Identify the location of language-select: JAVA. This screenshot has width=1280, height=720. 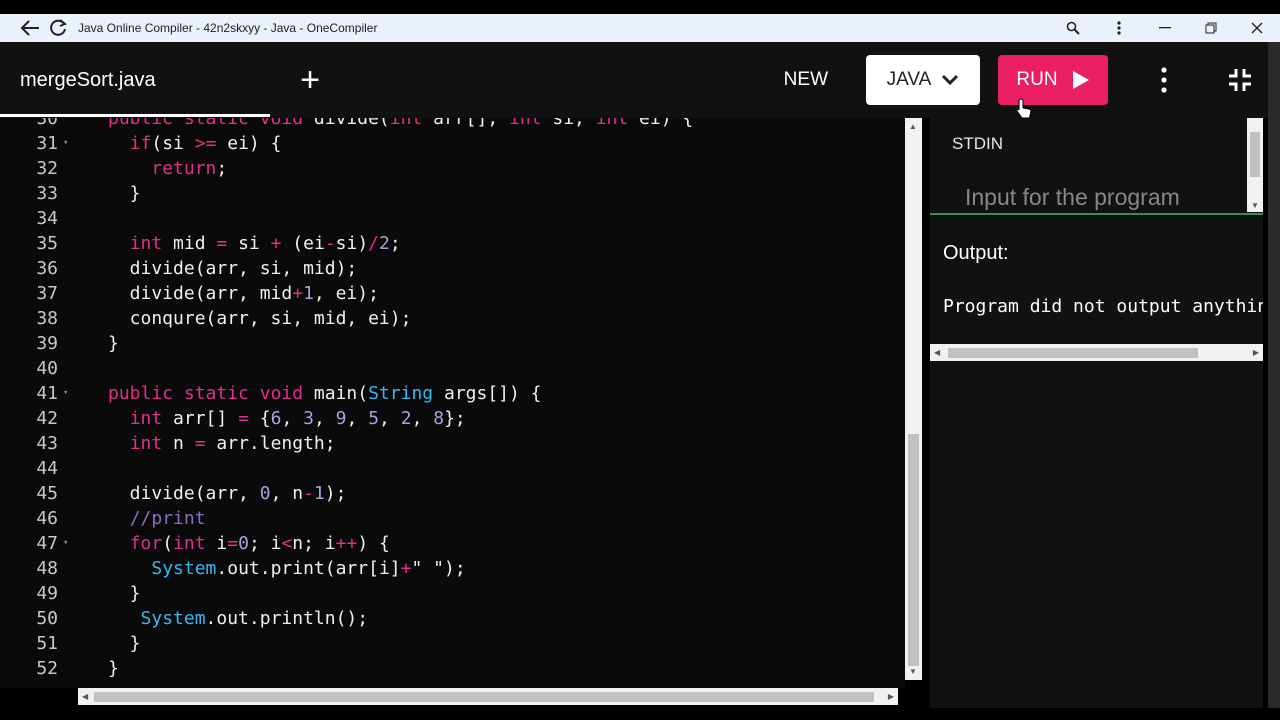
(923, 80).